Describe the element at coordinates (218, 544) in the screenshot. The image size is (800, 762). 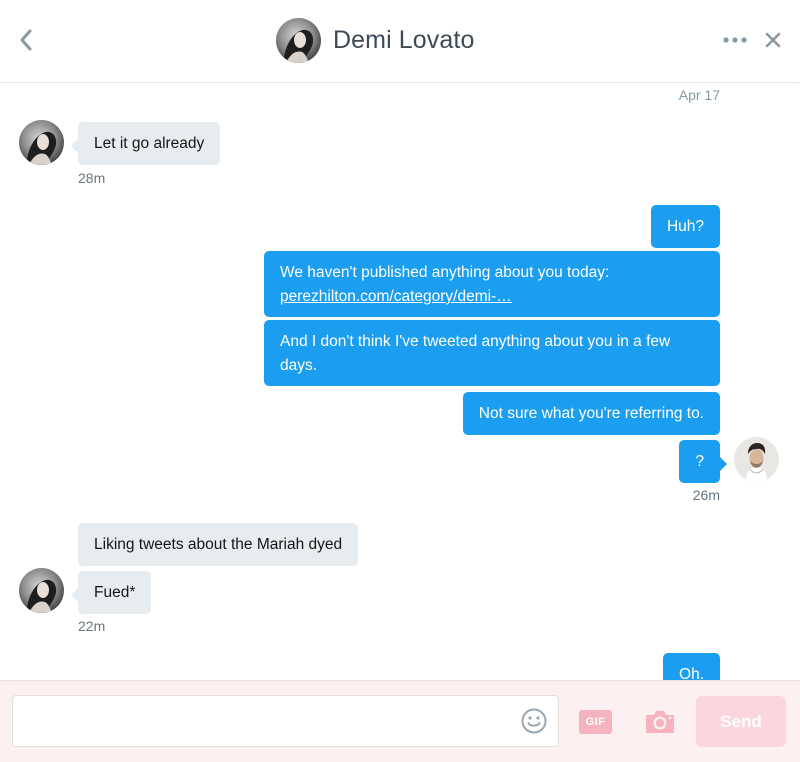
I see `message-bubble: Liking tweets about the Mariah dyed` at that location.